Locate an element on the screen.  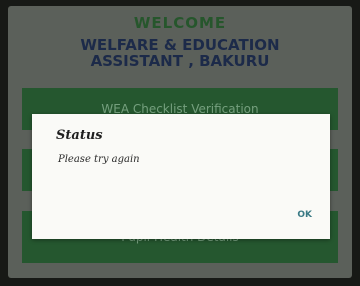
dialog-title: Status is located at coordinates (79, 135).